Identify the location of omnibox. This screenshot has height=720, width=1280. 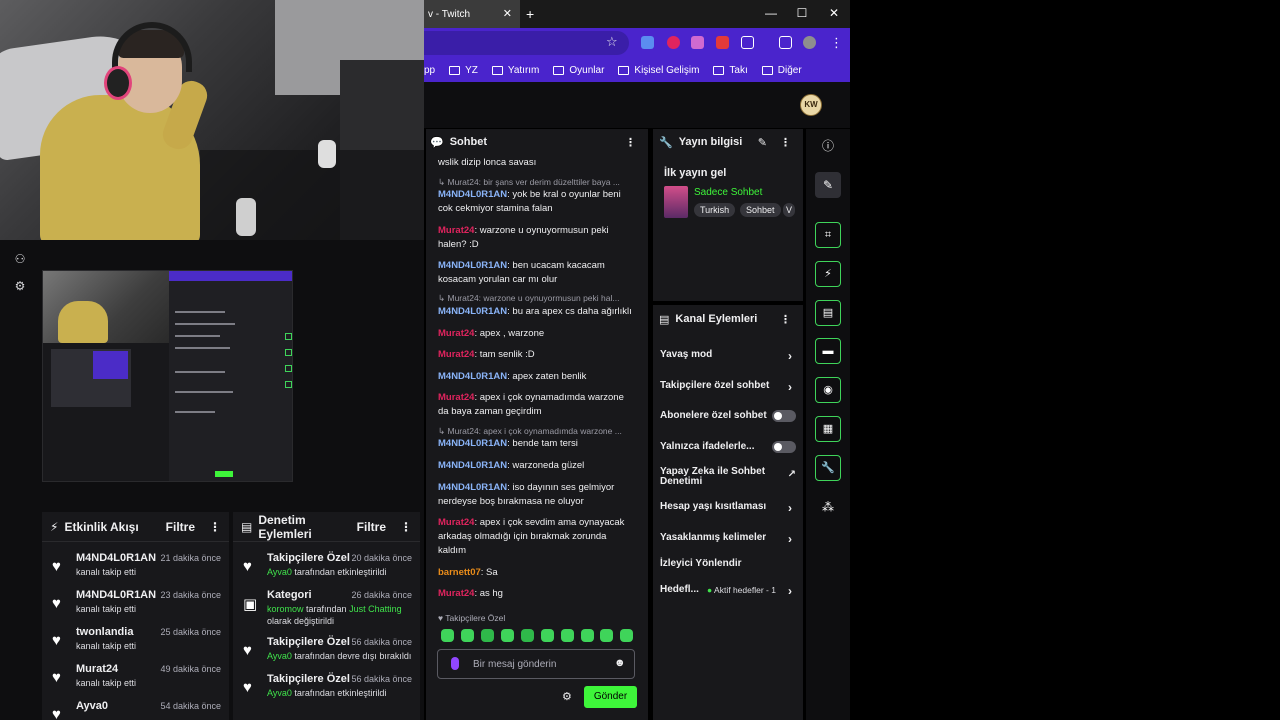
(526, 43).